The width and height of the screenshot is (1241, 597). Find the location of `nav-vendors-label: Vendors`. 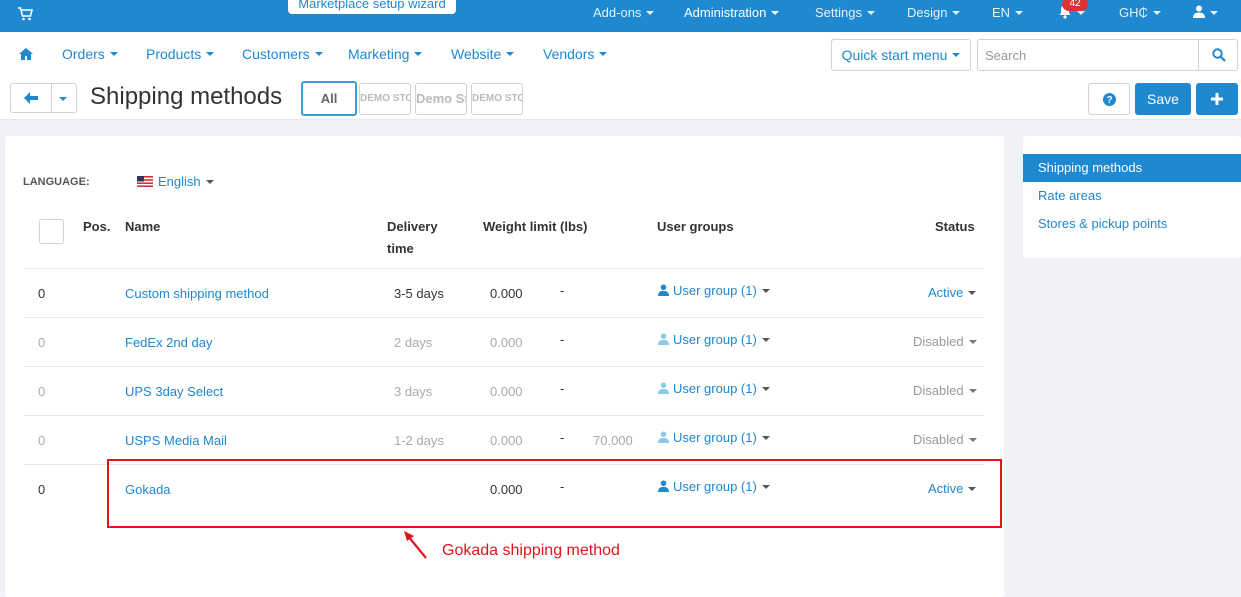

nav-vendors-label: Vendors is located at coordinates (569, 54).